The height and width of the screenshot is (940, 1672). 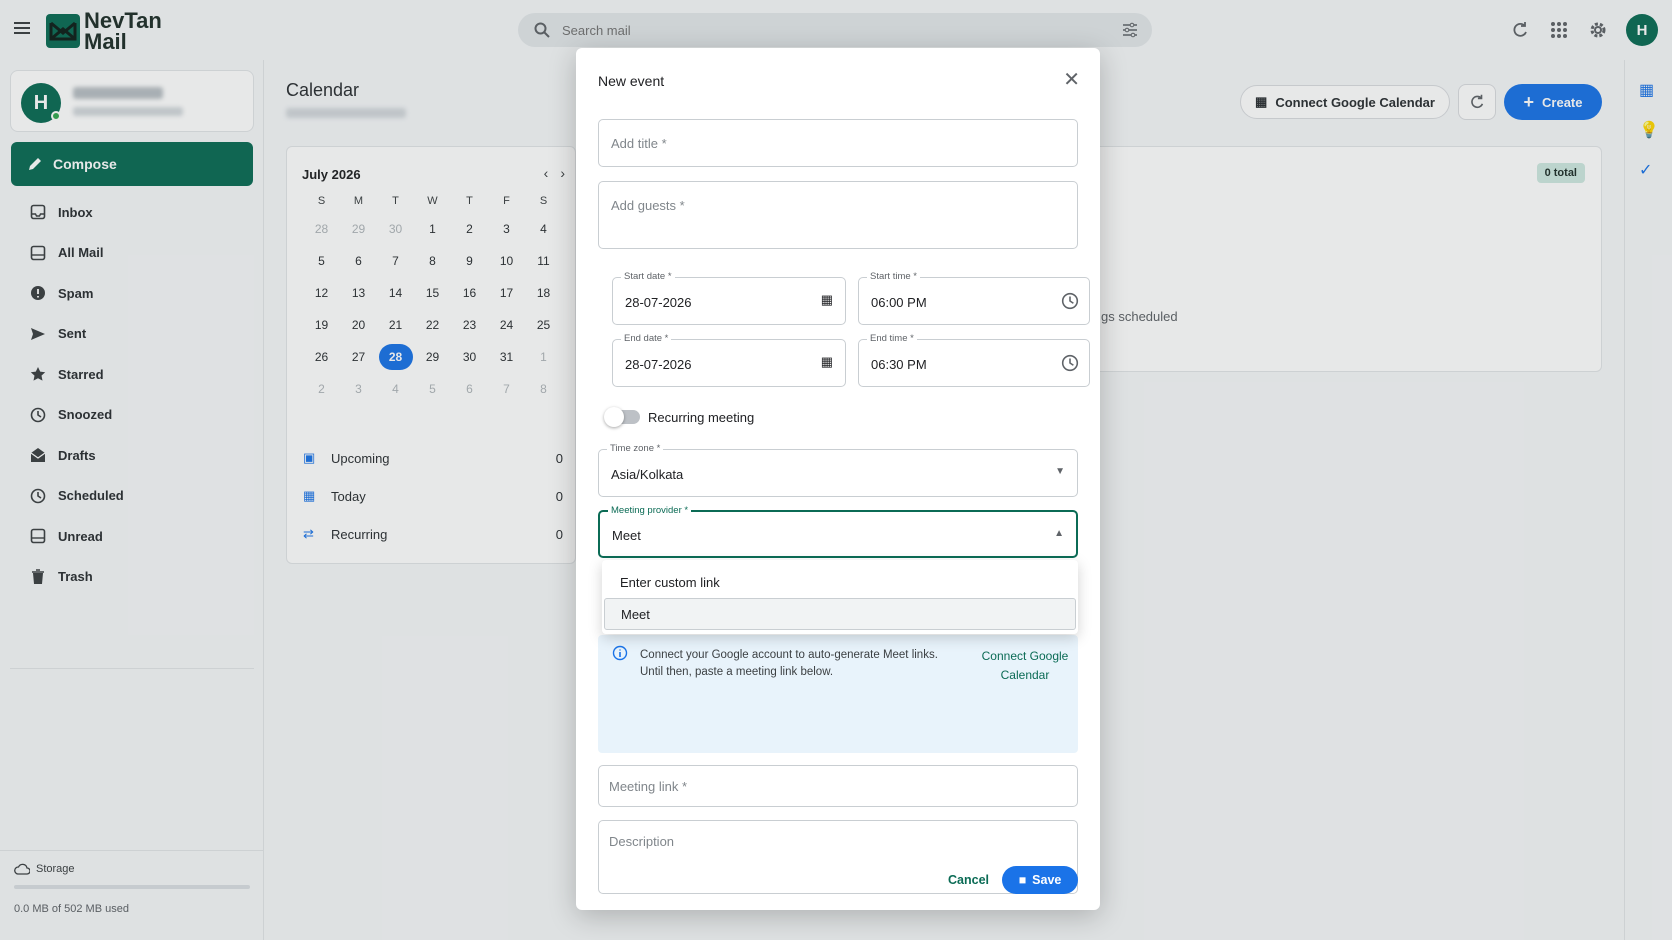 What do you see at coordinates (648, 786) in the screenshot?
I see `meeting-link-placeholder: Meeting link *` at bounding box center [648, 786].